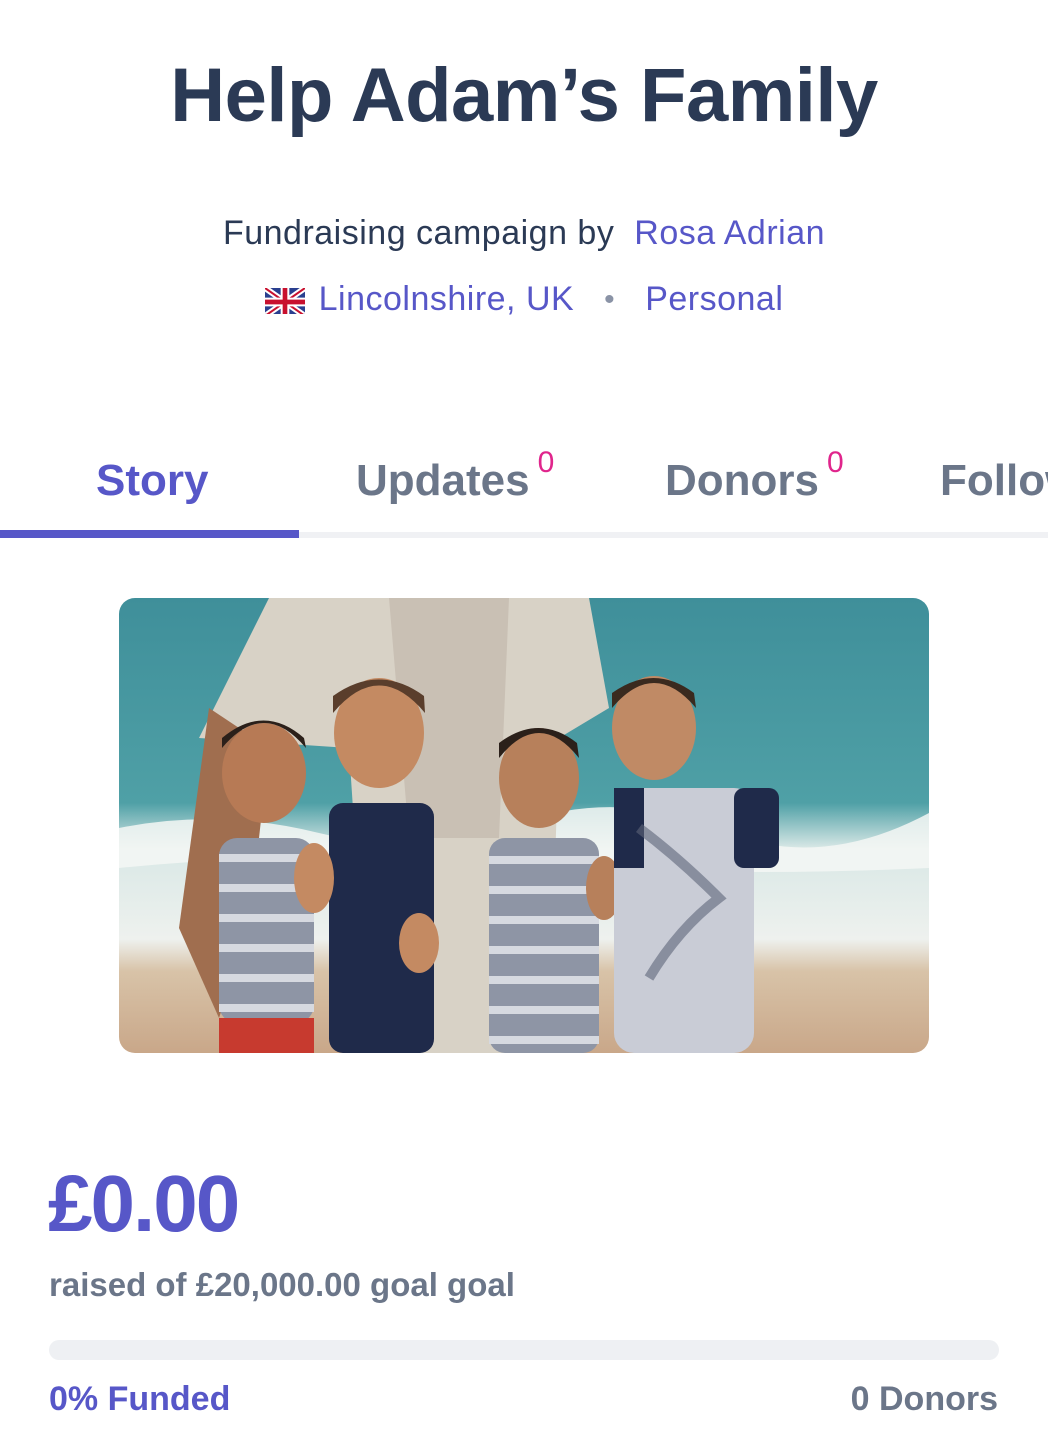 This screenshot has height=1438, width=1048. I want to click on tab-updates-count-badge: 0, so click(546, 462).